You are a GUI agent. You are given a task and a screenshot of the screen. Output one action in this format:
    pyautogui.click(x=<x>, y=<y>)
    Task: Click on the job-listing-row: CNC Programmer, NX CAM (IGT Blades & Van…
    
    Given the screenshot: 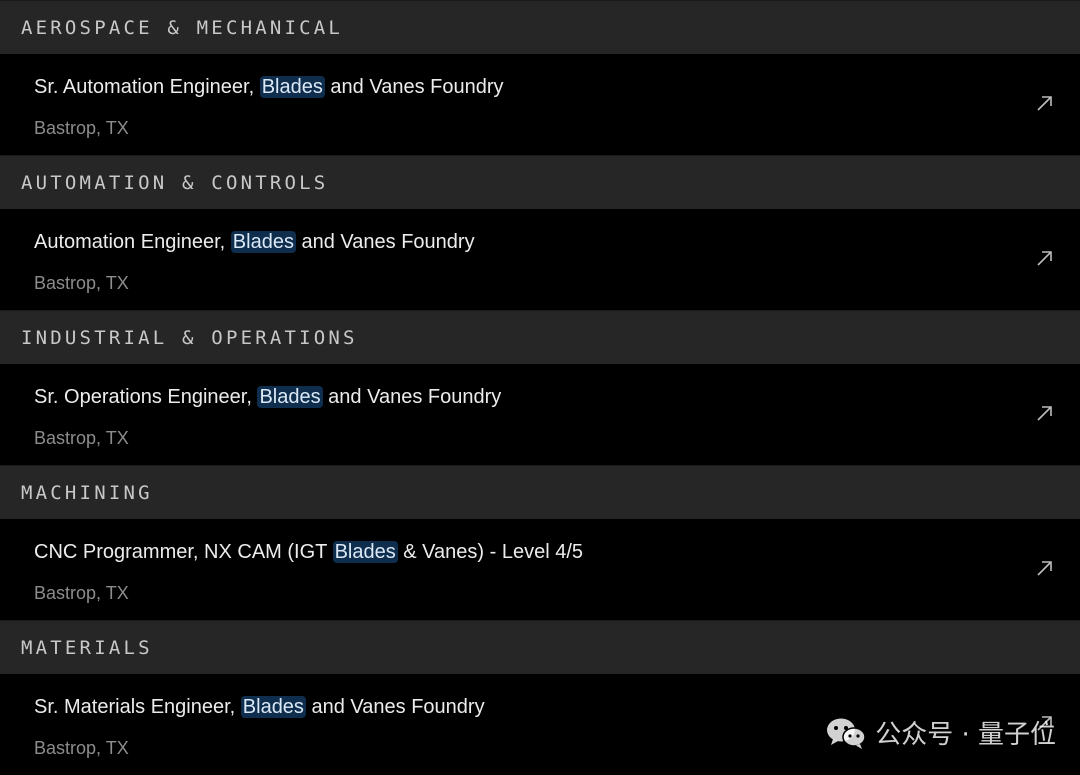 What is the action you would take?
    pyautogui.click(x=540, y=569)
    